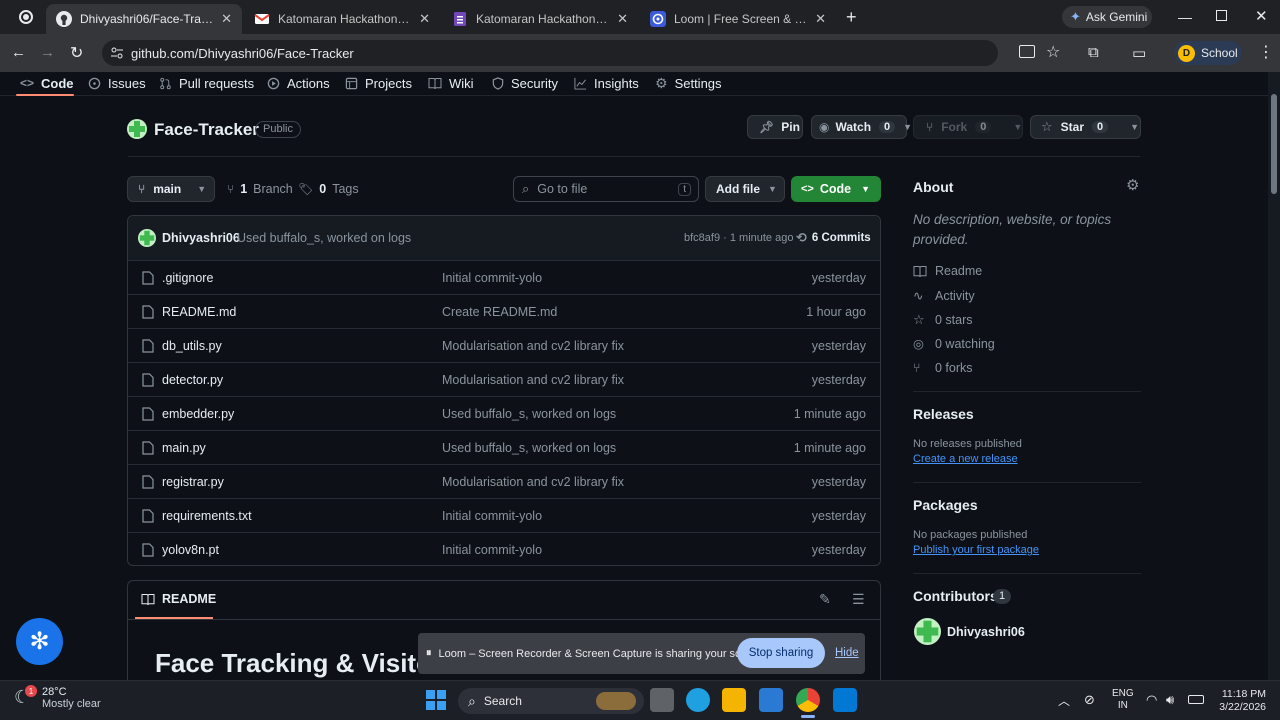  What do you see at coordinates (1089, 700) in the screenshot?
I see `no-camera-icon: ⊘` at bounding box center [1089, 700].